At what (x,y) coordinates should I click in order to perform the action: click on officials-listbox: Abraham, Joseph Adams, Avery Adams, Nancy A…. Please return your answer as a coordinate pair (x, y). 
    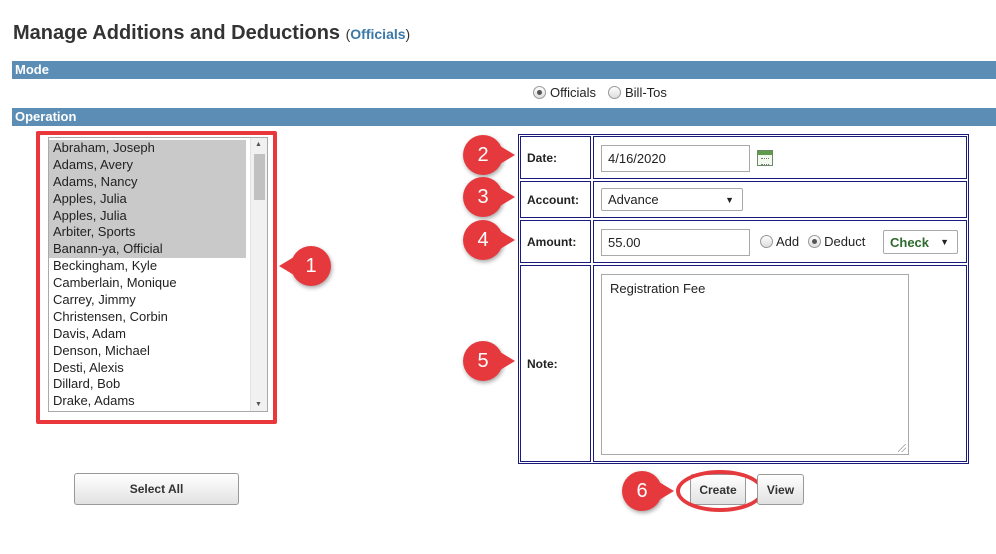
    Looking at the image, I should click on (158, 274).